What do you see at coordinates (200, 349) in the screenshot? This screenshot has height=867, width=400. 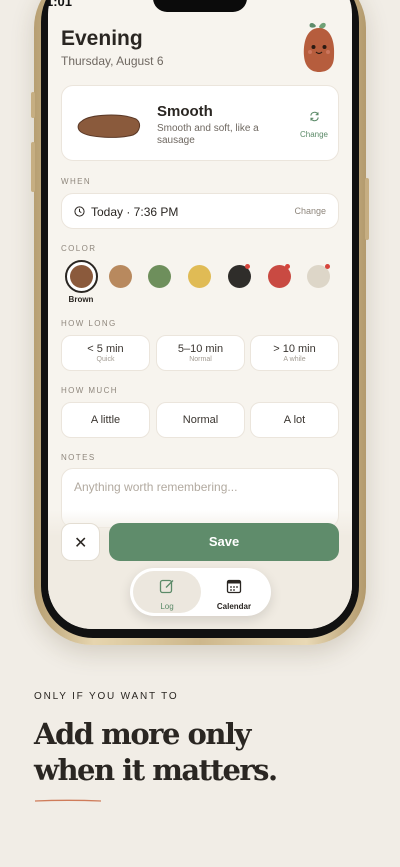 I see `how-long-option-label: 5–10 min` at bounding box center [200, 349].